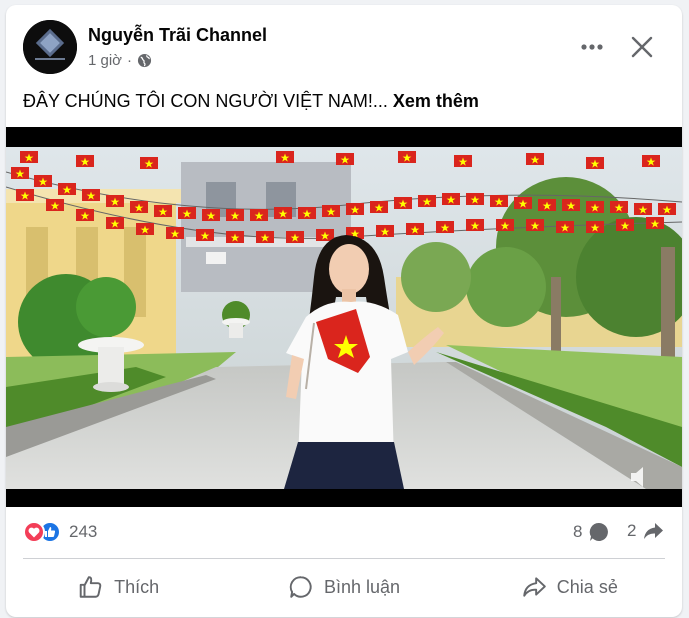 This screenshot has height=618, width=689. Describe the element at coordinates (90, 587) in the screenshot. I see `thumbs-up-icon` at that location.